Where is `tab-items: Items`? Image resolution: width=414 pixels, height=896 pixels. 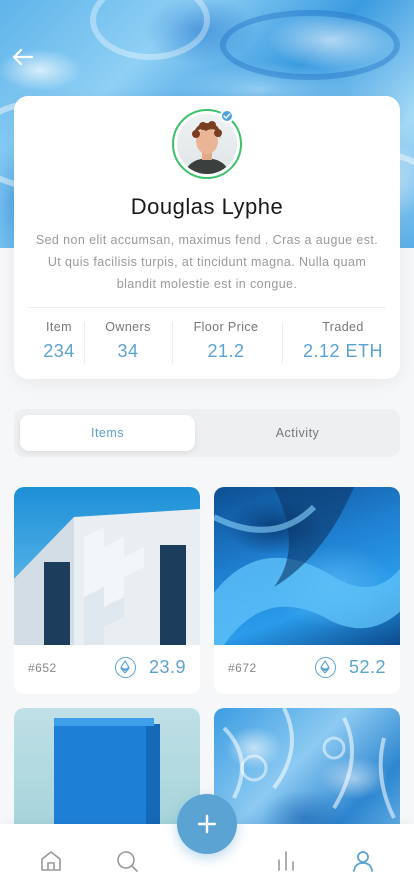
tab-items: Items is located at coordinates (107, 433).